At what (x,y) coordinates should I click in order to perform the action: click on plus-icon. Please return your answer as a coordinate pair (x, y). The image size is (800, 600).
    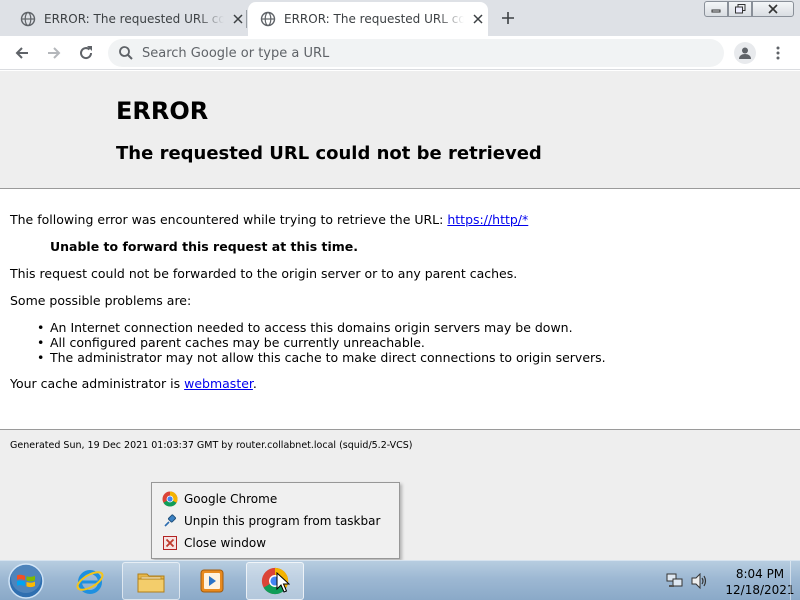
    Looking at the image, I should click on (508, 18).